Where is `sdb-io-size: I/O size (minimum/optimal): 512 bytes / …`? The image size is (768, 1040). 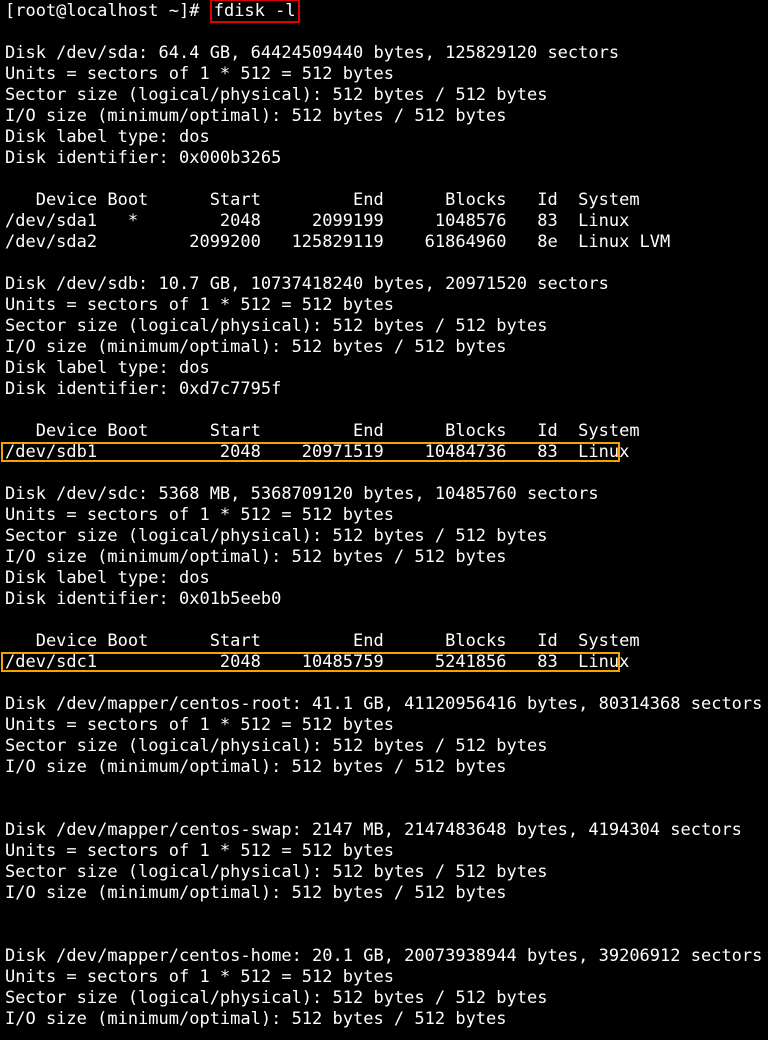 sdb-io-size: I/O size (minimum/optimal): 512 bytes / … is located at coordinates (256, 347).